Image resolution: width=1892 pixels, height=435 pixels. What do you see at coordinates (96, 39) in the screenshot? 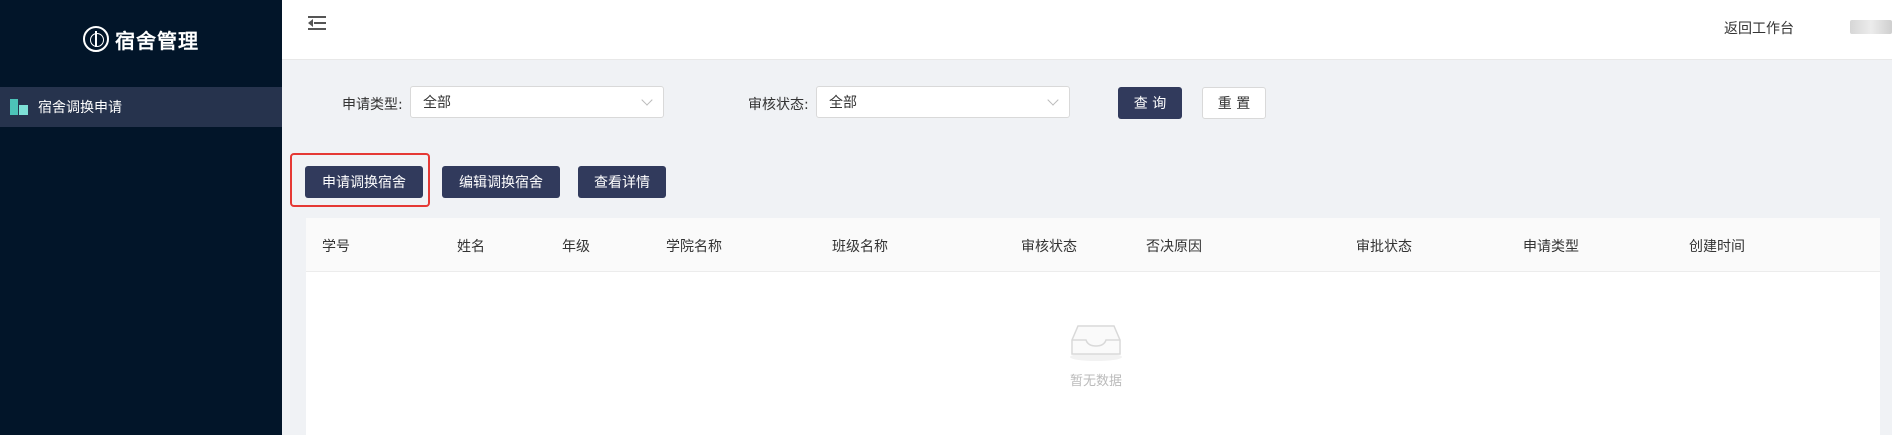
I see `university-emblem-icon` at bounding box center [96, 39].